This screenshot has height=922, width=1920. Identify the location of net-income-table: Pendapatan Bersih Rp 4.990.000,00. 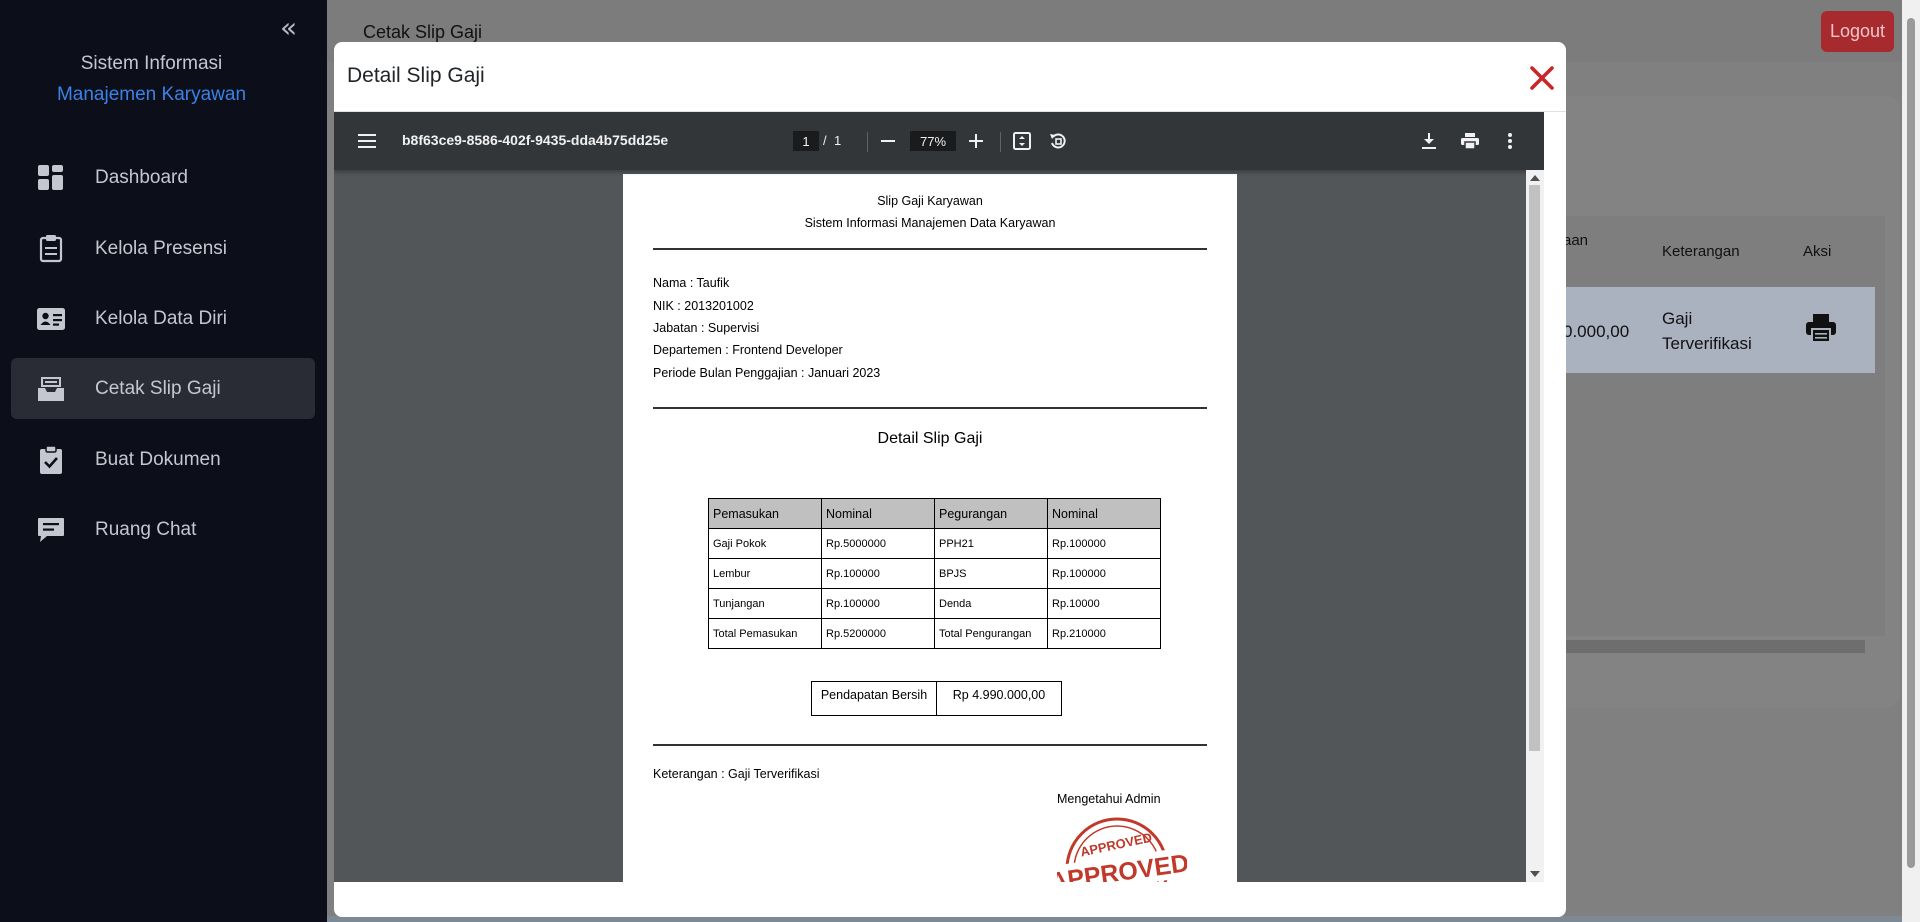
(936, 698).